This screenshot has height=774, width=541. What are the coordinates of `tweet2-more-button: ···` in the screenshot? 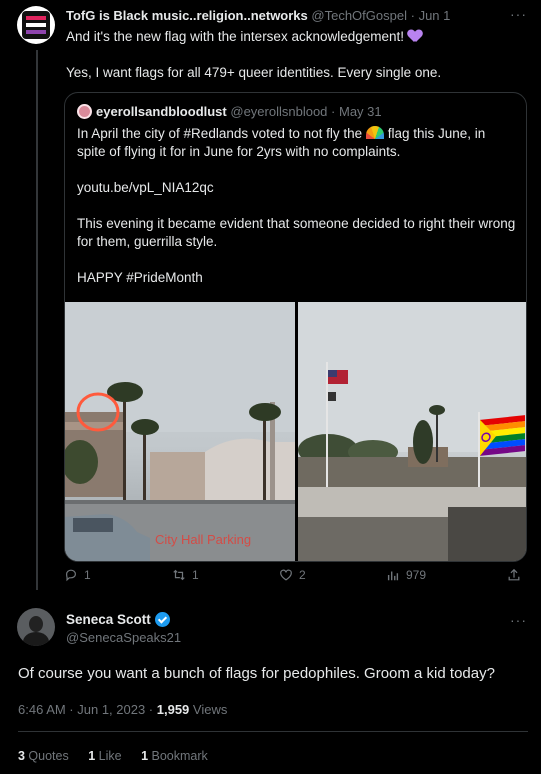 It's located at (518, 620).